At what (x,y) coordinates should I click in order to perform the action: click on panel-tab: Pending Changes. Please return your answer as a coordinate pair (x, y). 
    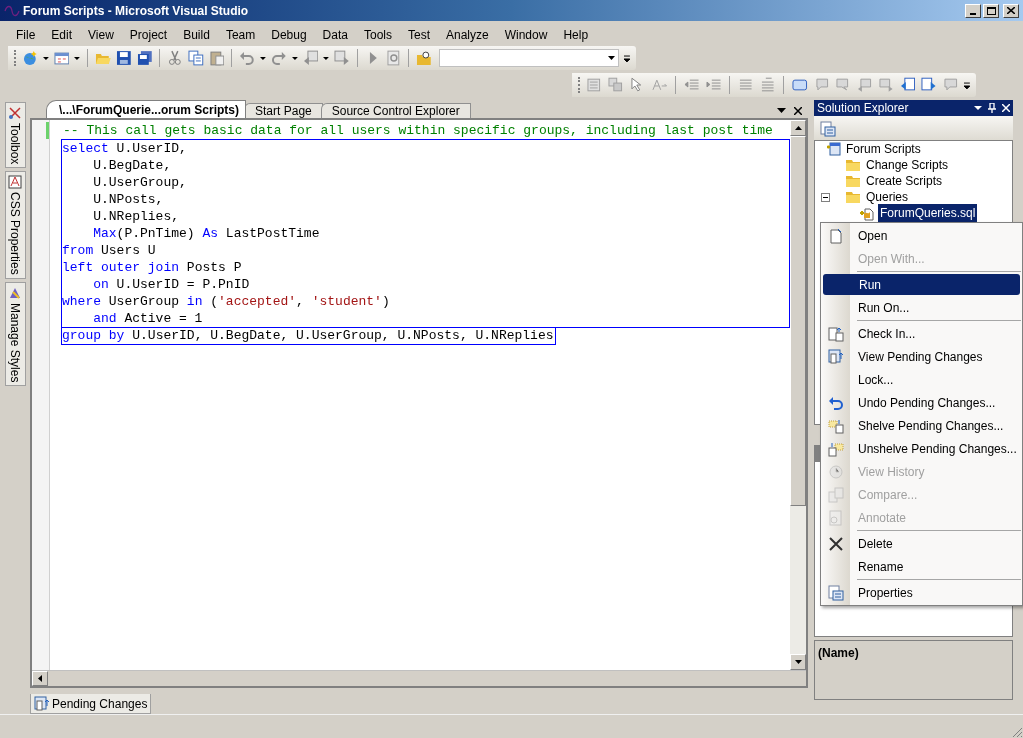
    Looking at the image, I should click on (91, 704).